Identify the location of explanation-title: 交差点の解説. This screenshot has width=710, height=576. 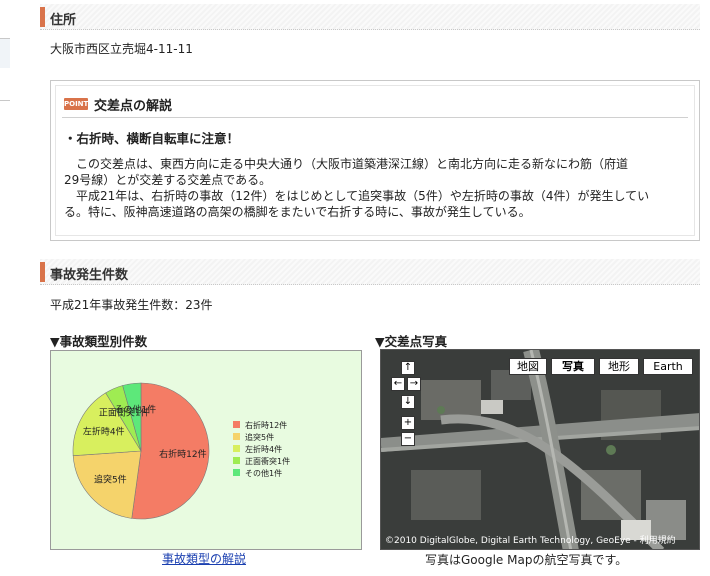
(133, 106).